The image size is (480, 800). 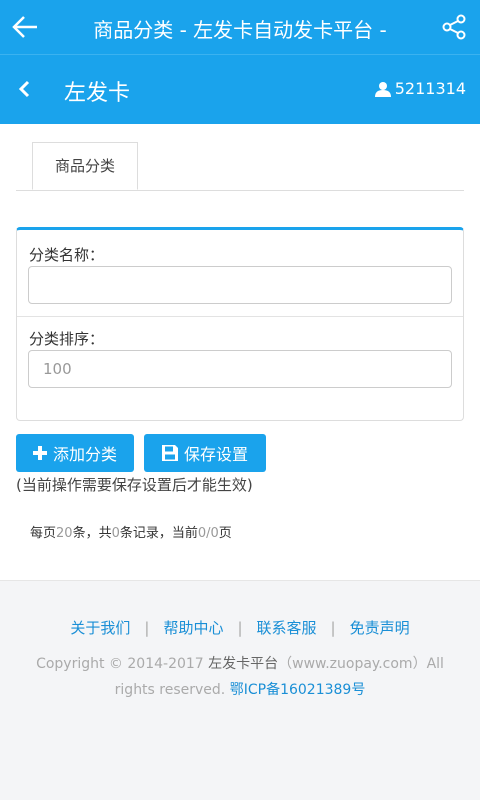 I want to click on category-order-label: 分类排序：, so click(x=67, y=339).